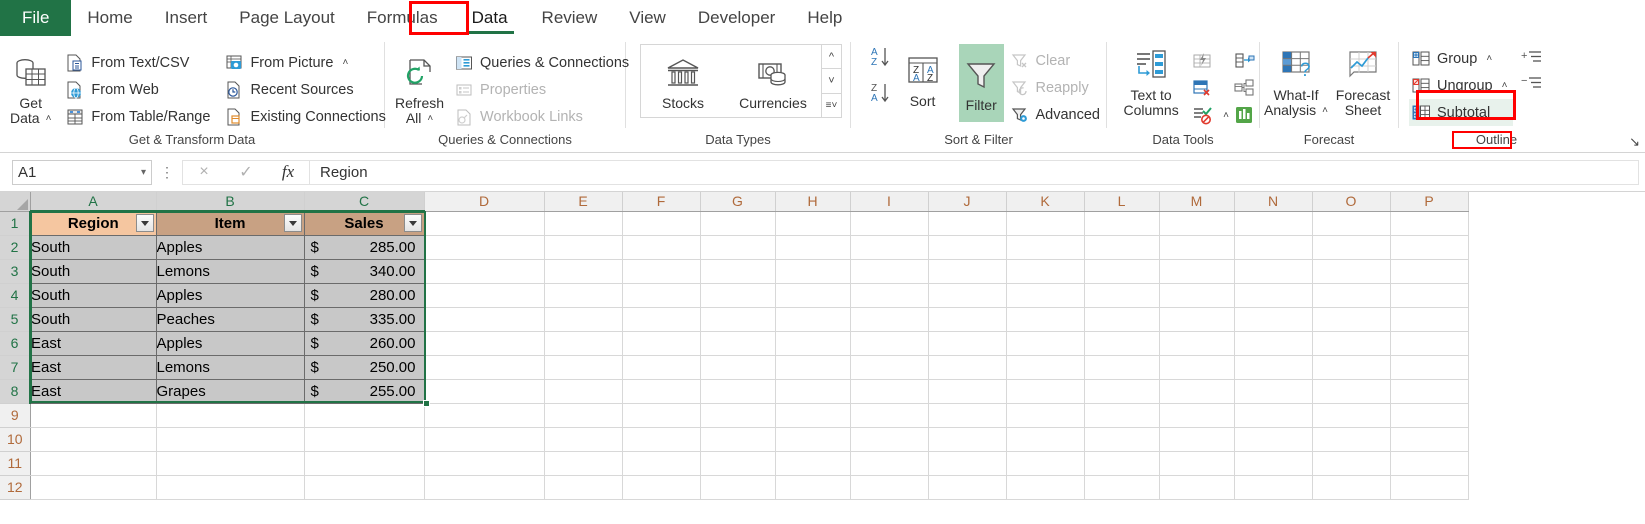 This screenshot has width=1645, height=524. Describe the element at coordinates (773, 81) in the screenshot. I see `currencies-button: Currencies` at that location.